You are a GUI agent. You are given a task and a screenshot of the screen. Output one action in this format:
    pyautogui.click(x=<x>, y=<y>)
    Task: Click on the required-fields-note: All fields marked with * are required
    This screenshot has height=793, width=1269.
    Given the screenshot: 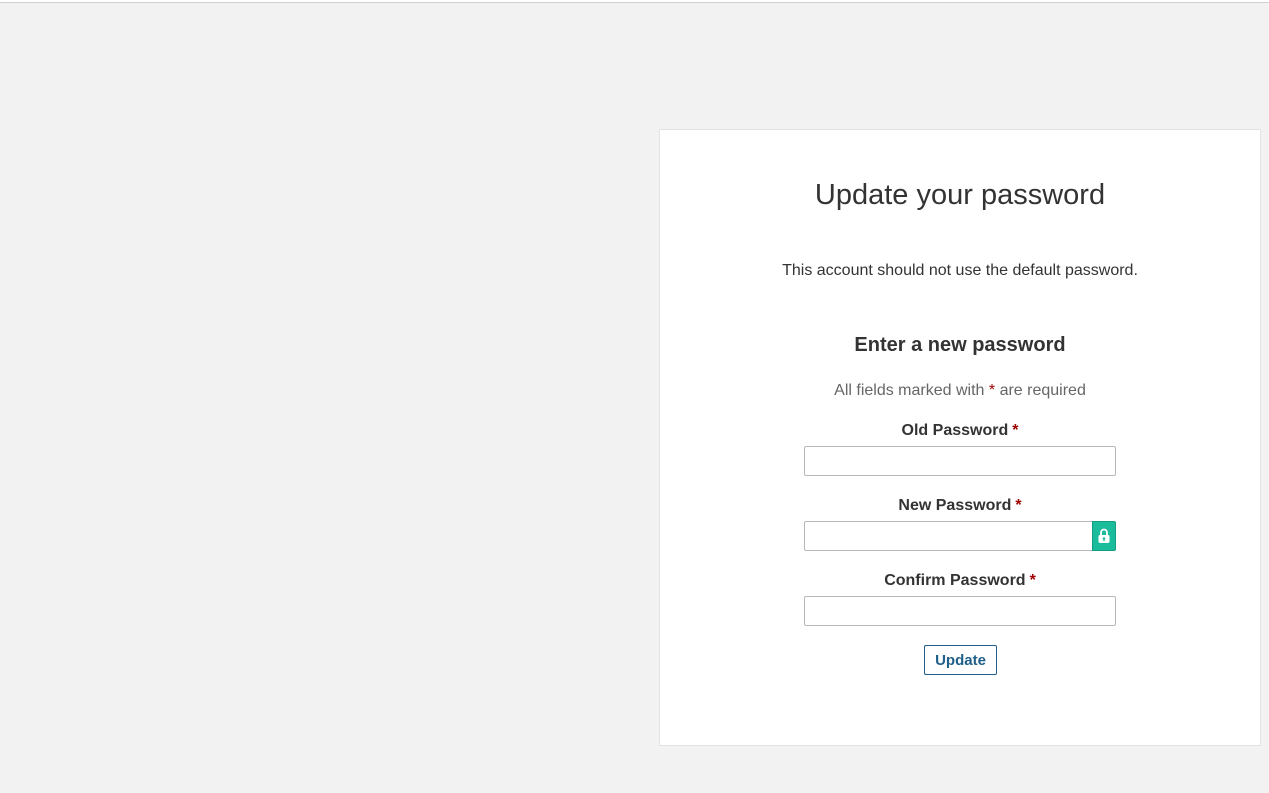 What is the action you would take?
    pyautogui.click(x=960, y=391)
    